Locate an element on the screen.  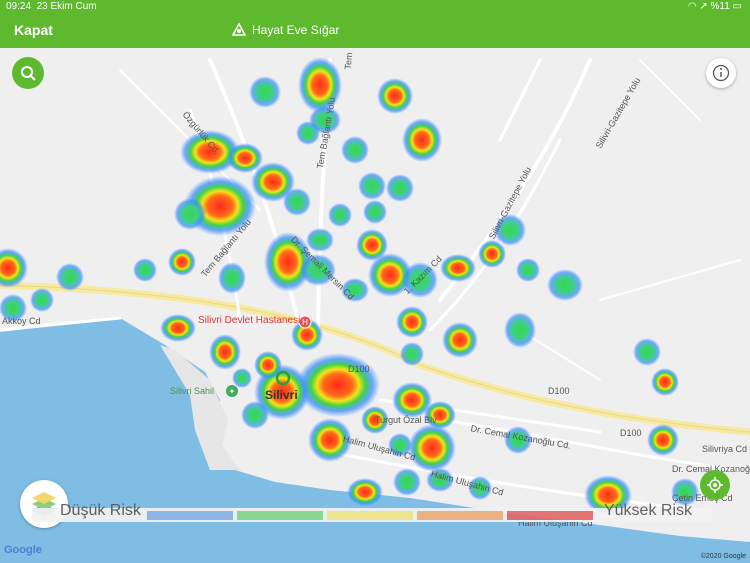
header: Kapat Hayat Eve Sığar is located at coordinates (375, 31).